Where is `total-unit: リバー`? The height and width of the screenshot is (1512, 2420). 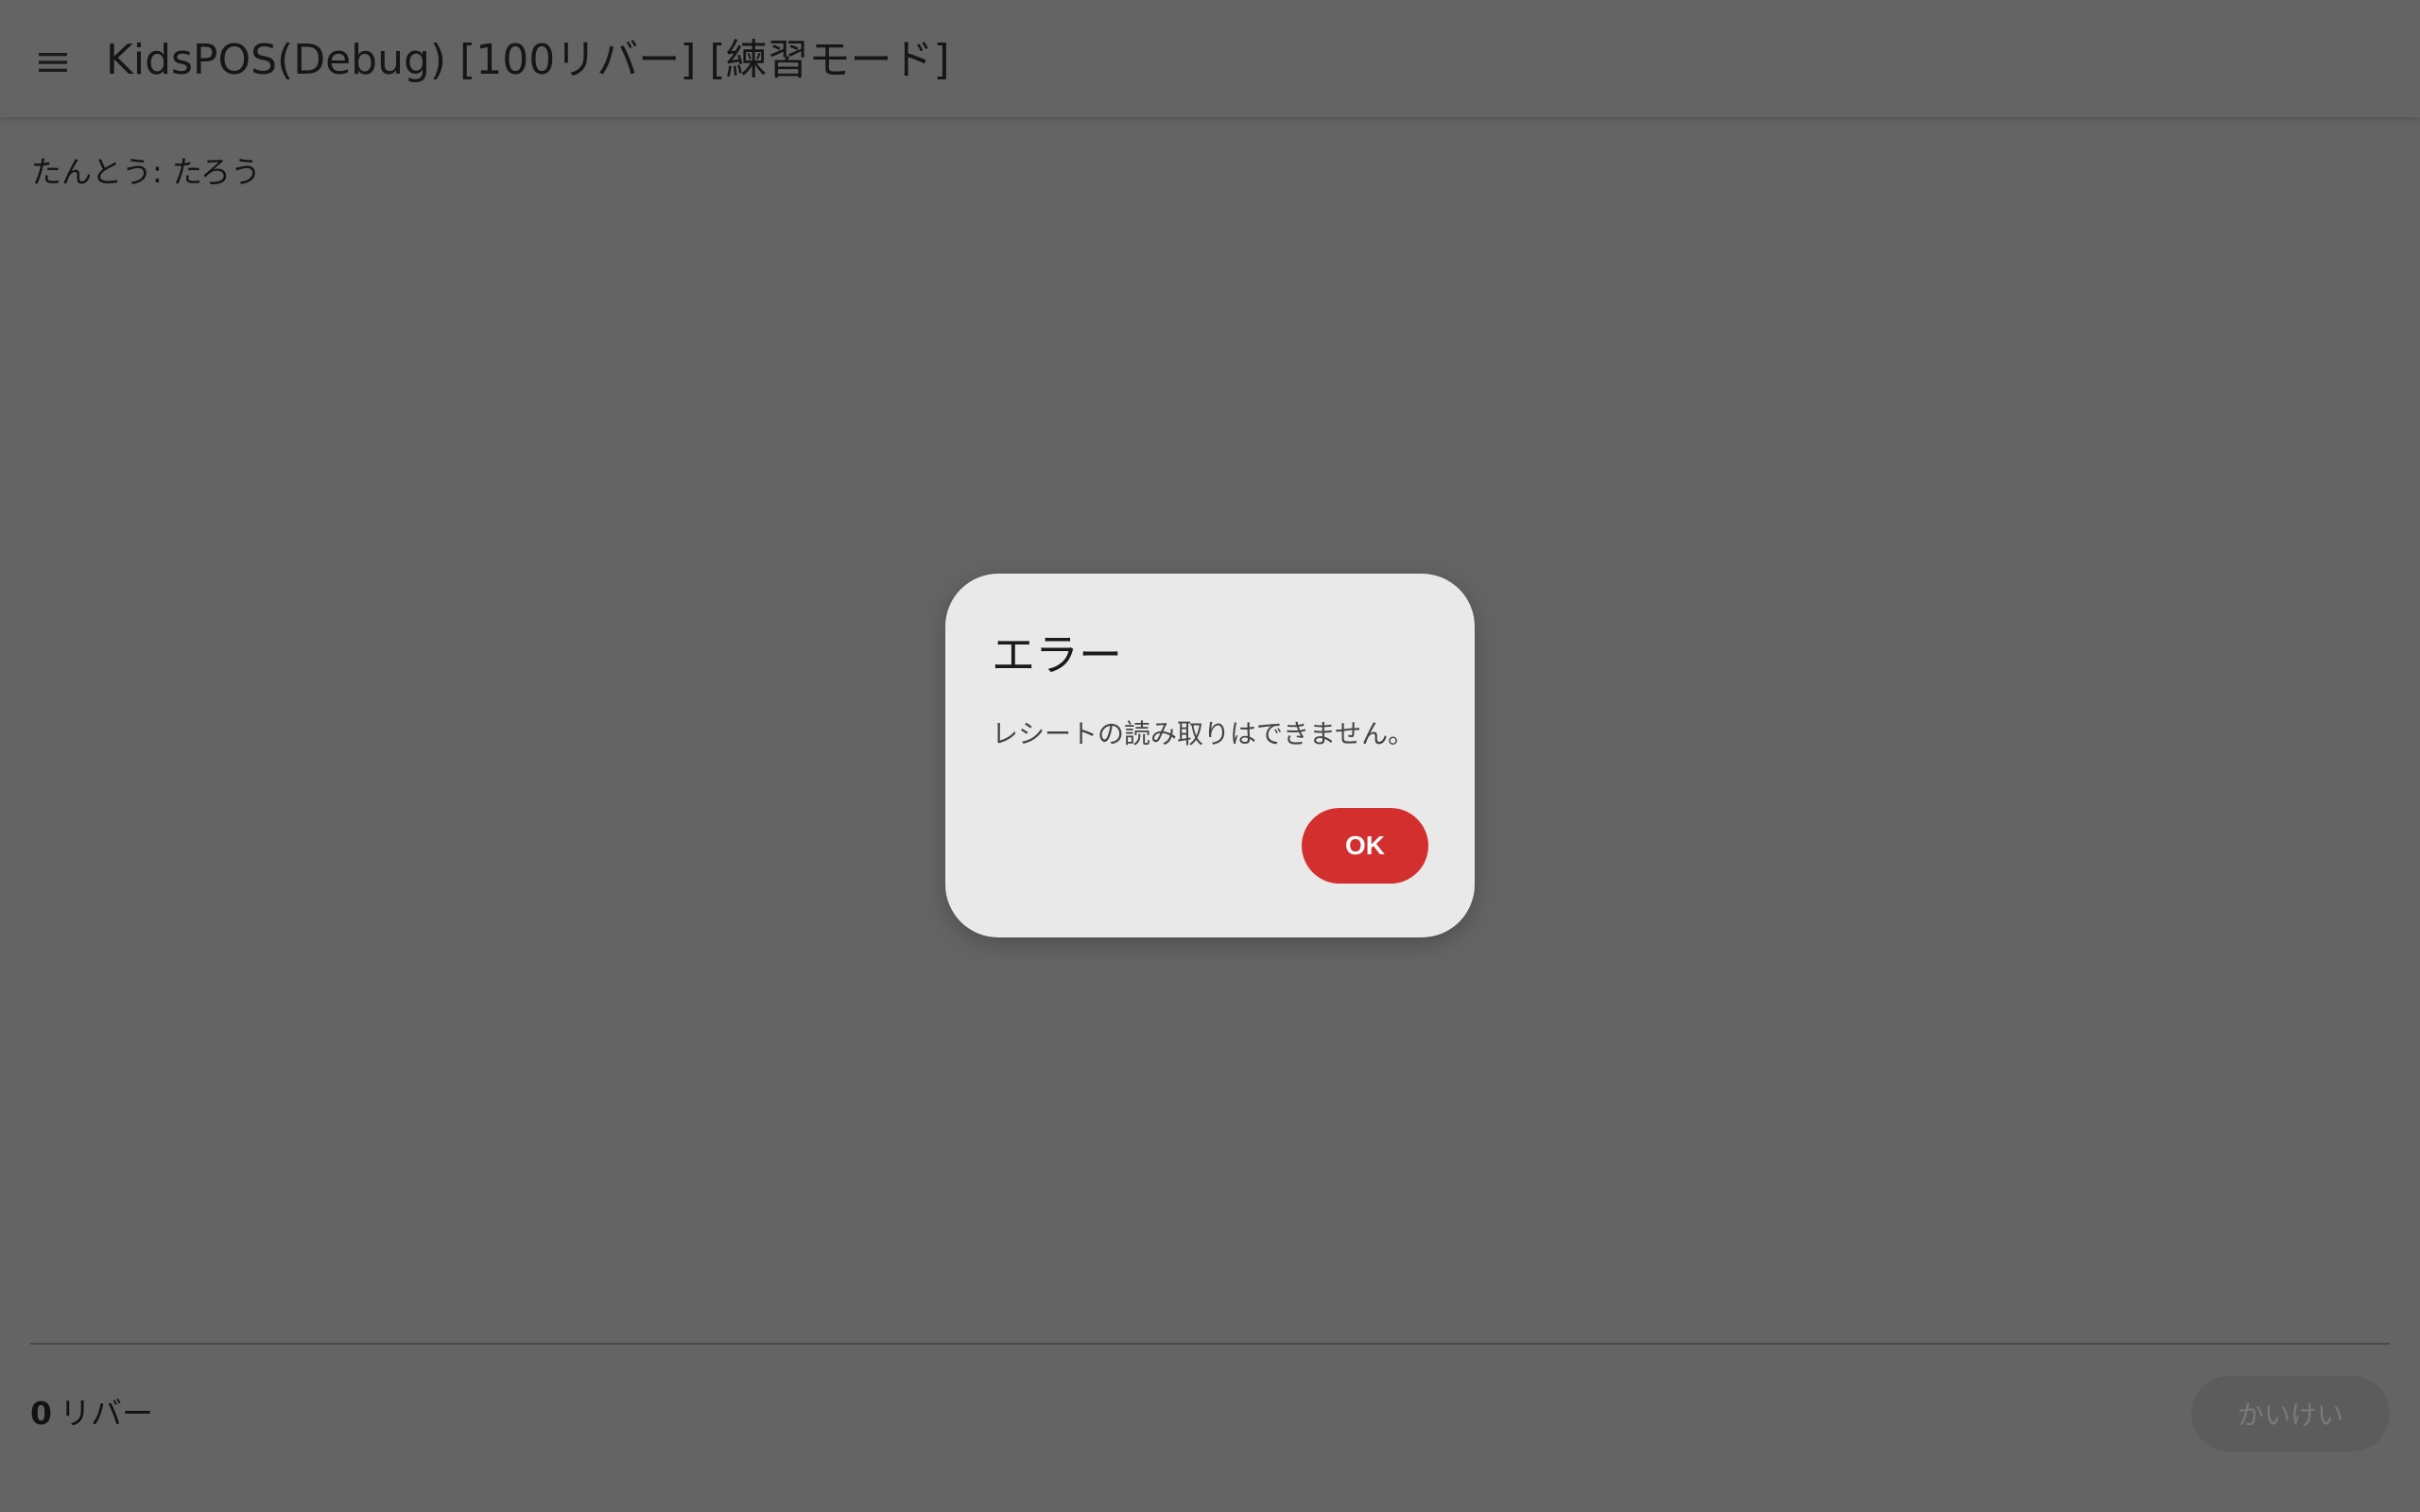
total-unit: リバー is located at coordinates (106, 1413).